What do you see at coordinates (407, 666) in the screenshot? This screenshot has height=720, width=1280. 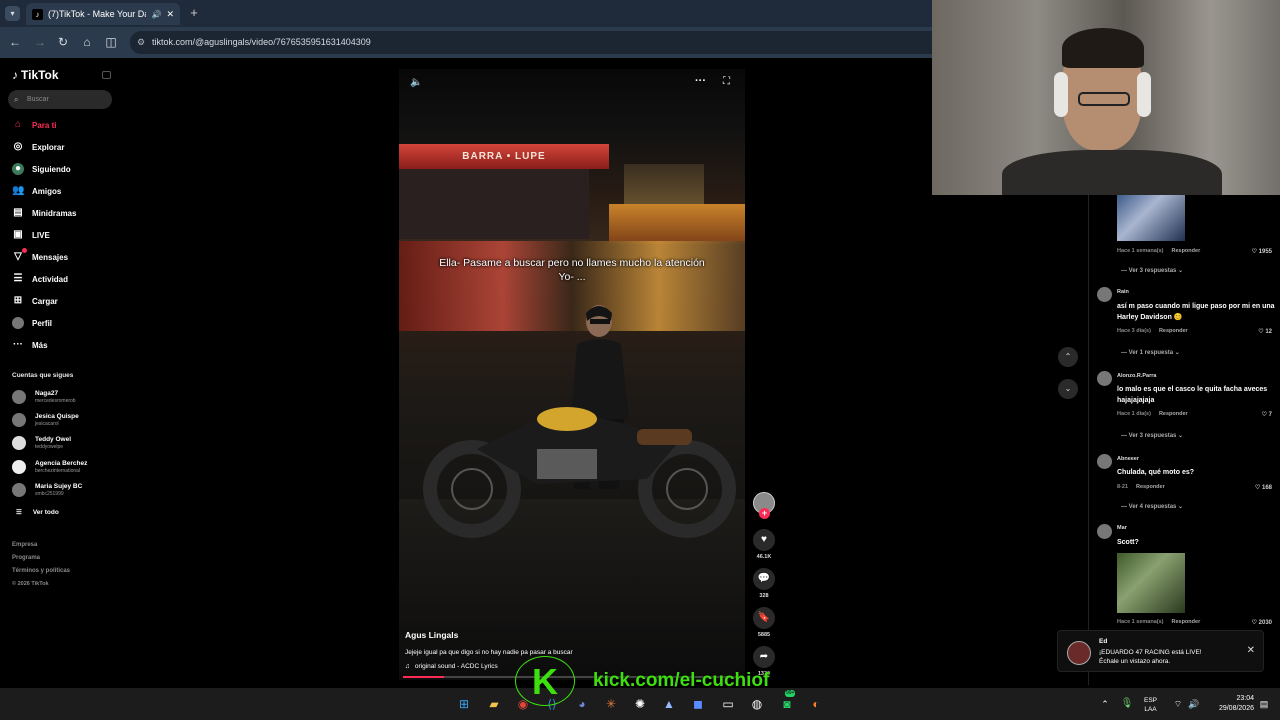 I see `music-note-icon: ♫` at bounding box center [407, 666].